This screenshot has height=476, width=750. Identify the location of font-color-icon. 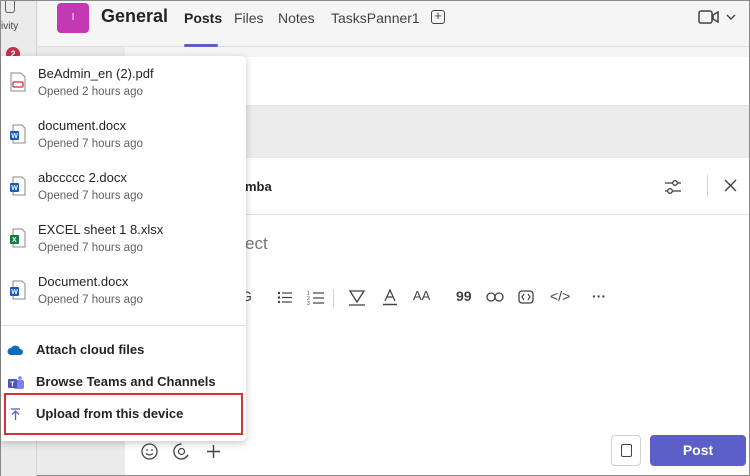
(390, 297).